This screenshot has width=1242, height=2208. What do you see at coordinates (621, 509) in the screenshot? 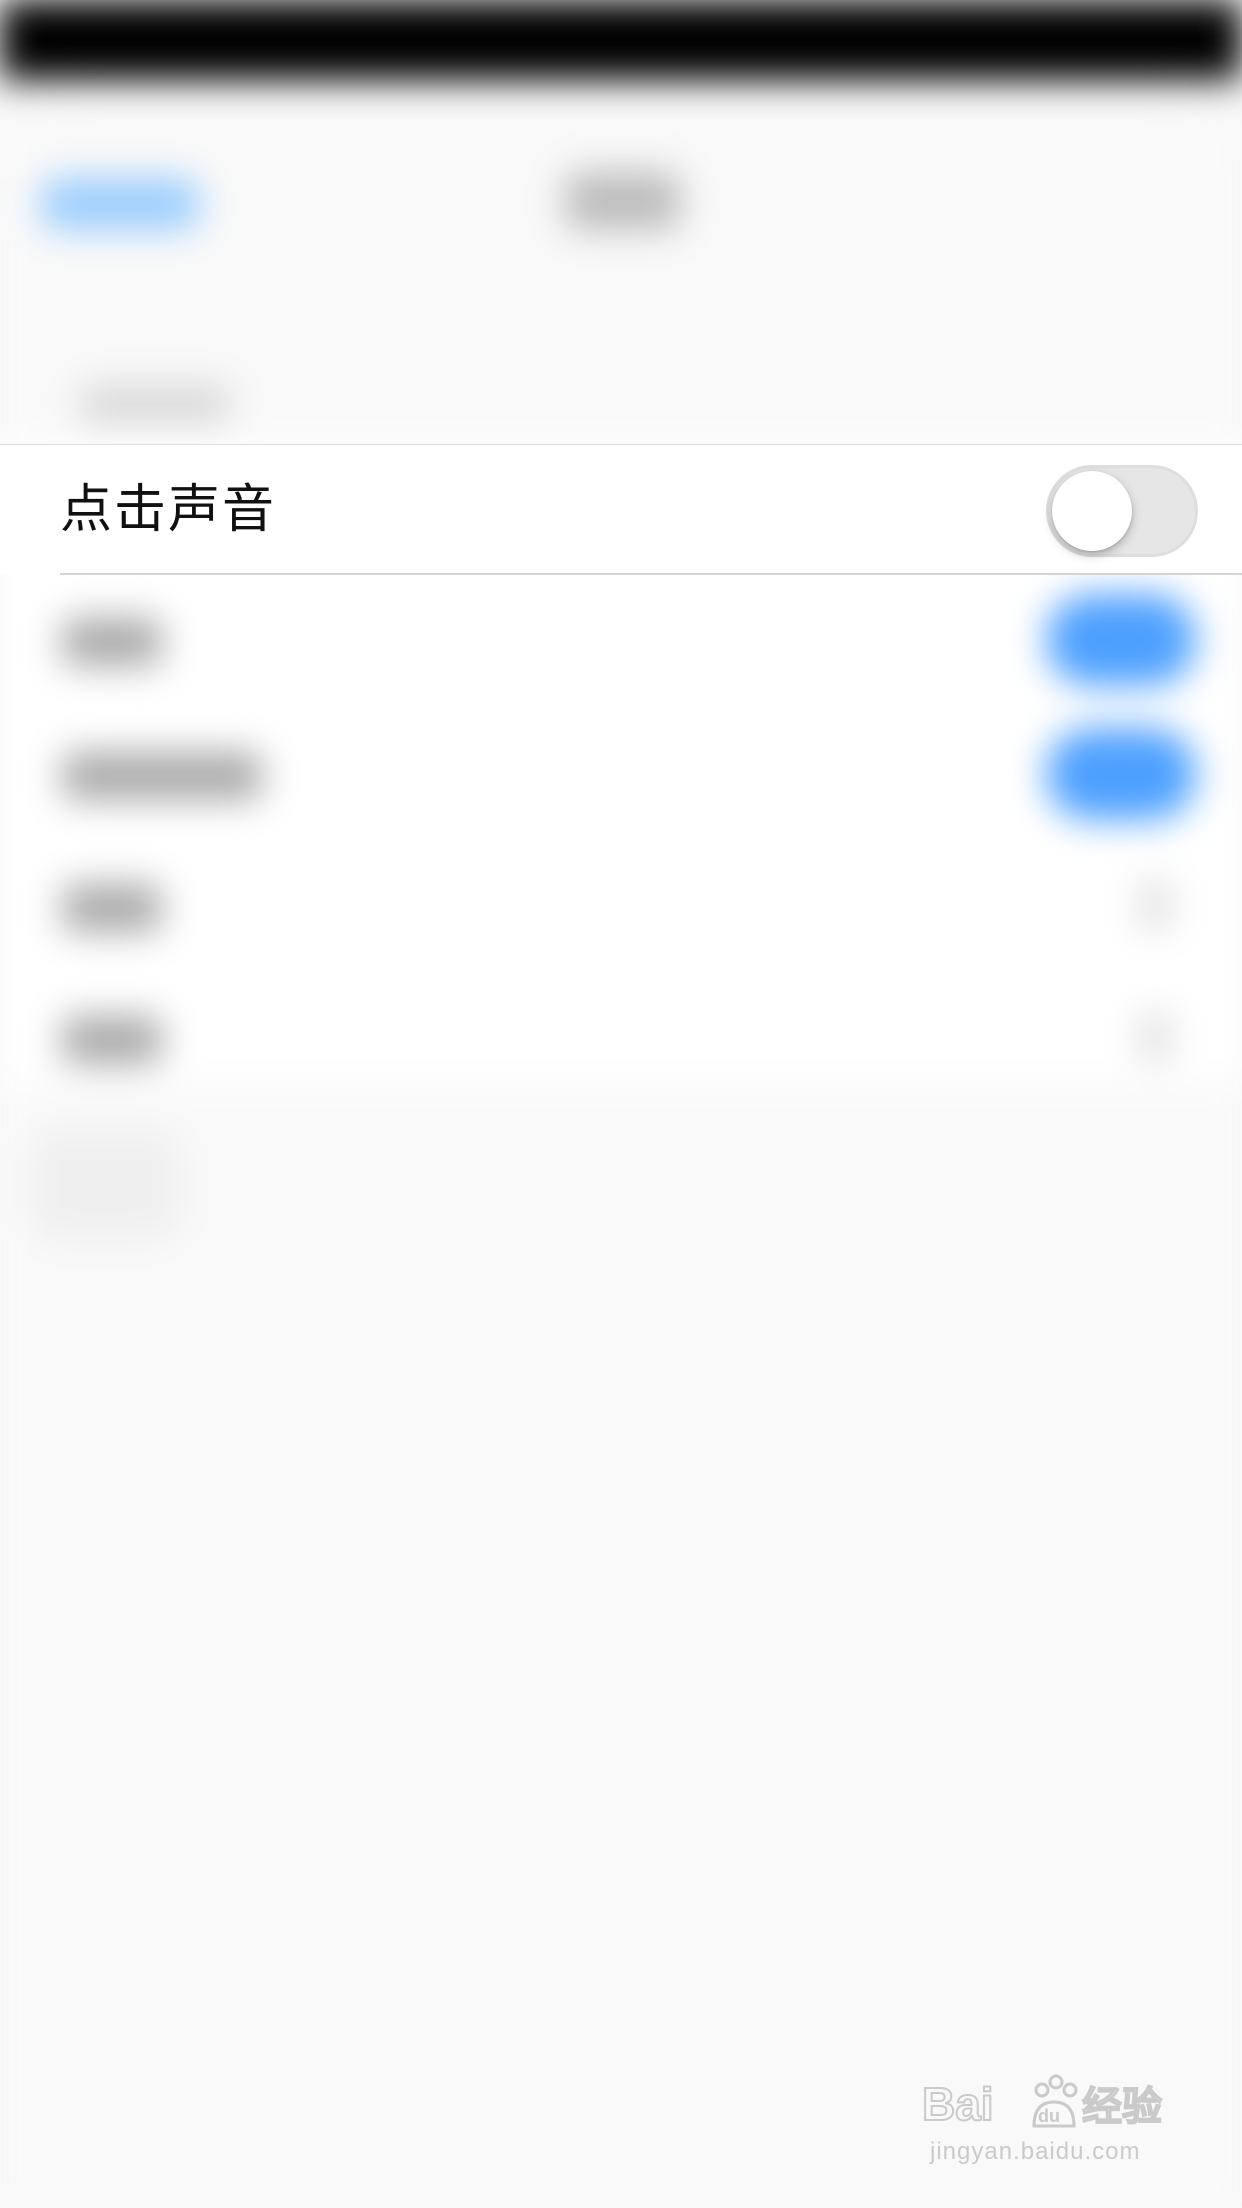
I see `setting-row-click-sound: 点击声音` at bounding box center [621, 509].